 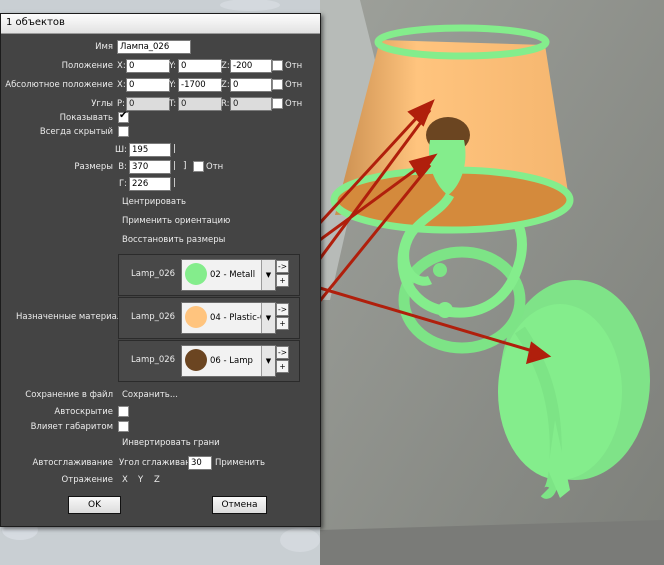 What do you see at coordinates (174, 149) in the screenshot?
I see `size-w-lock: |` at bounding box center [174, 149].